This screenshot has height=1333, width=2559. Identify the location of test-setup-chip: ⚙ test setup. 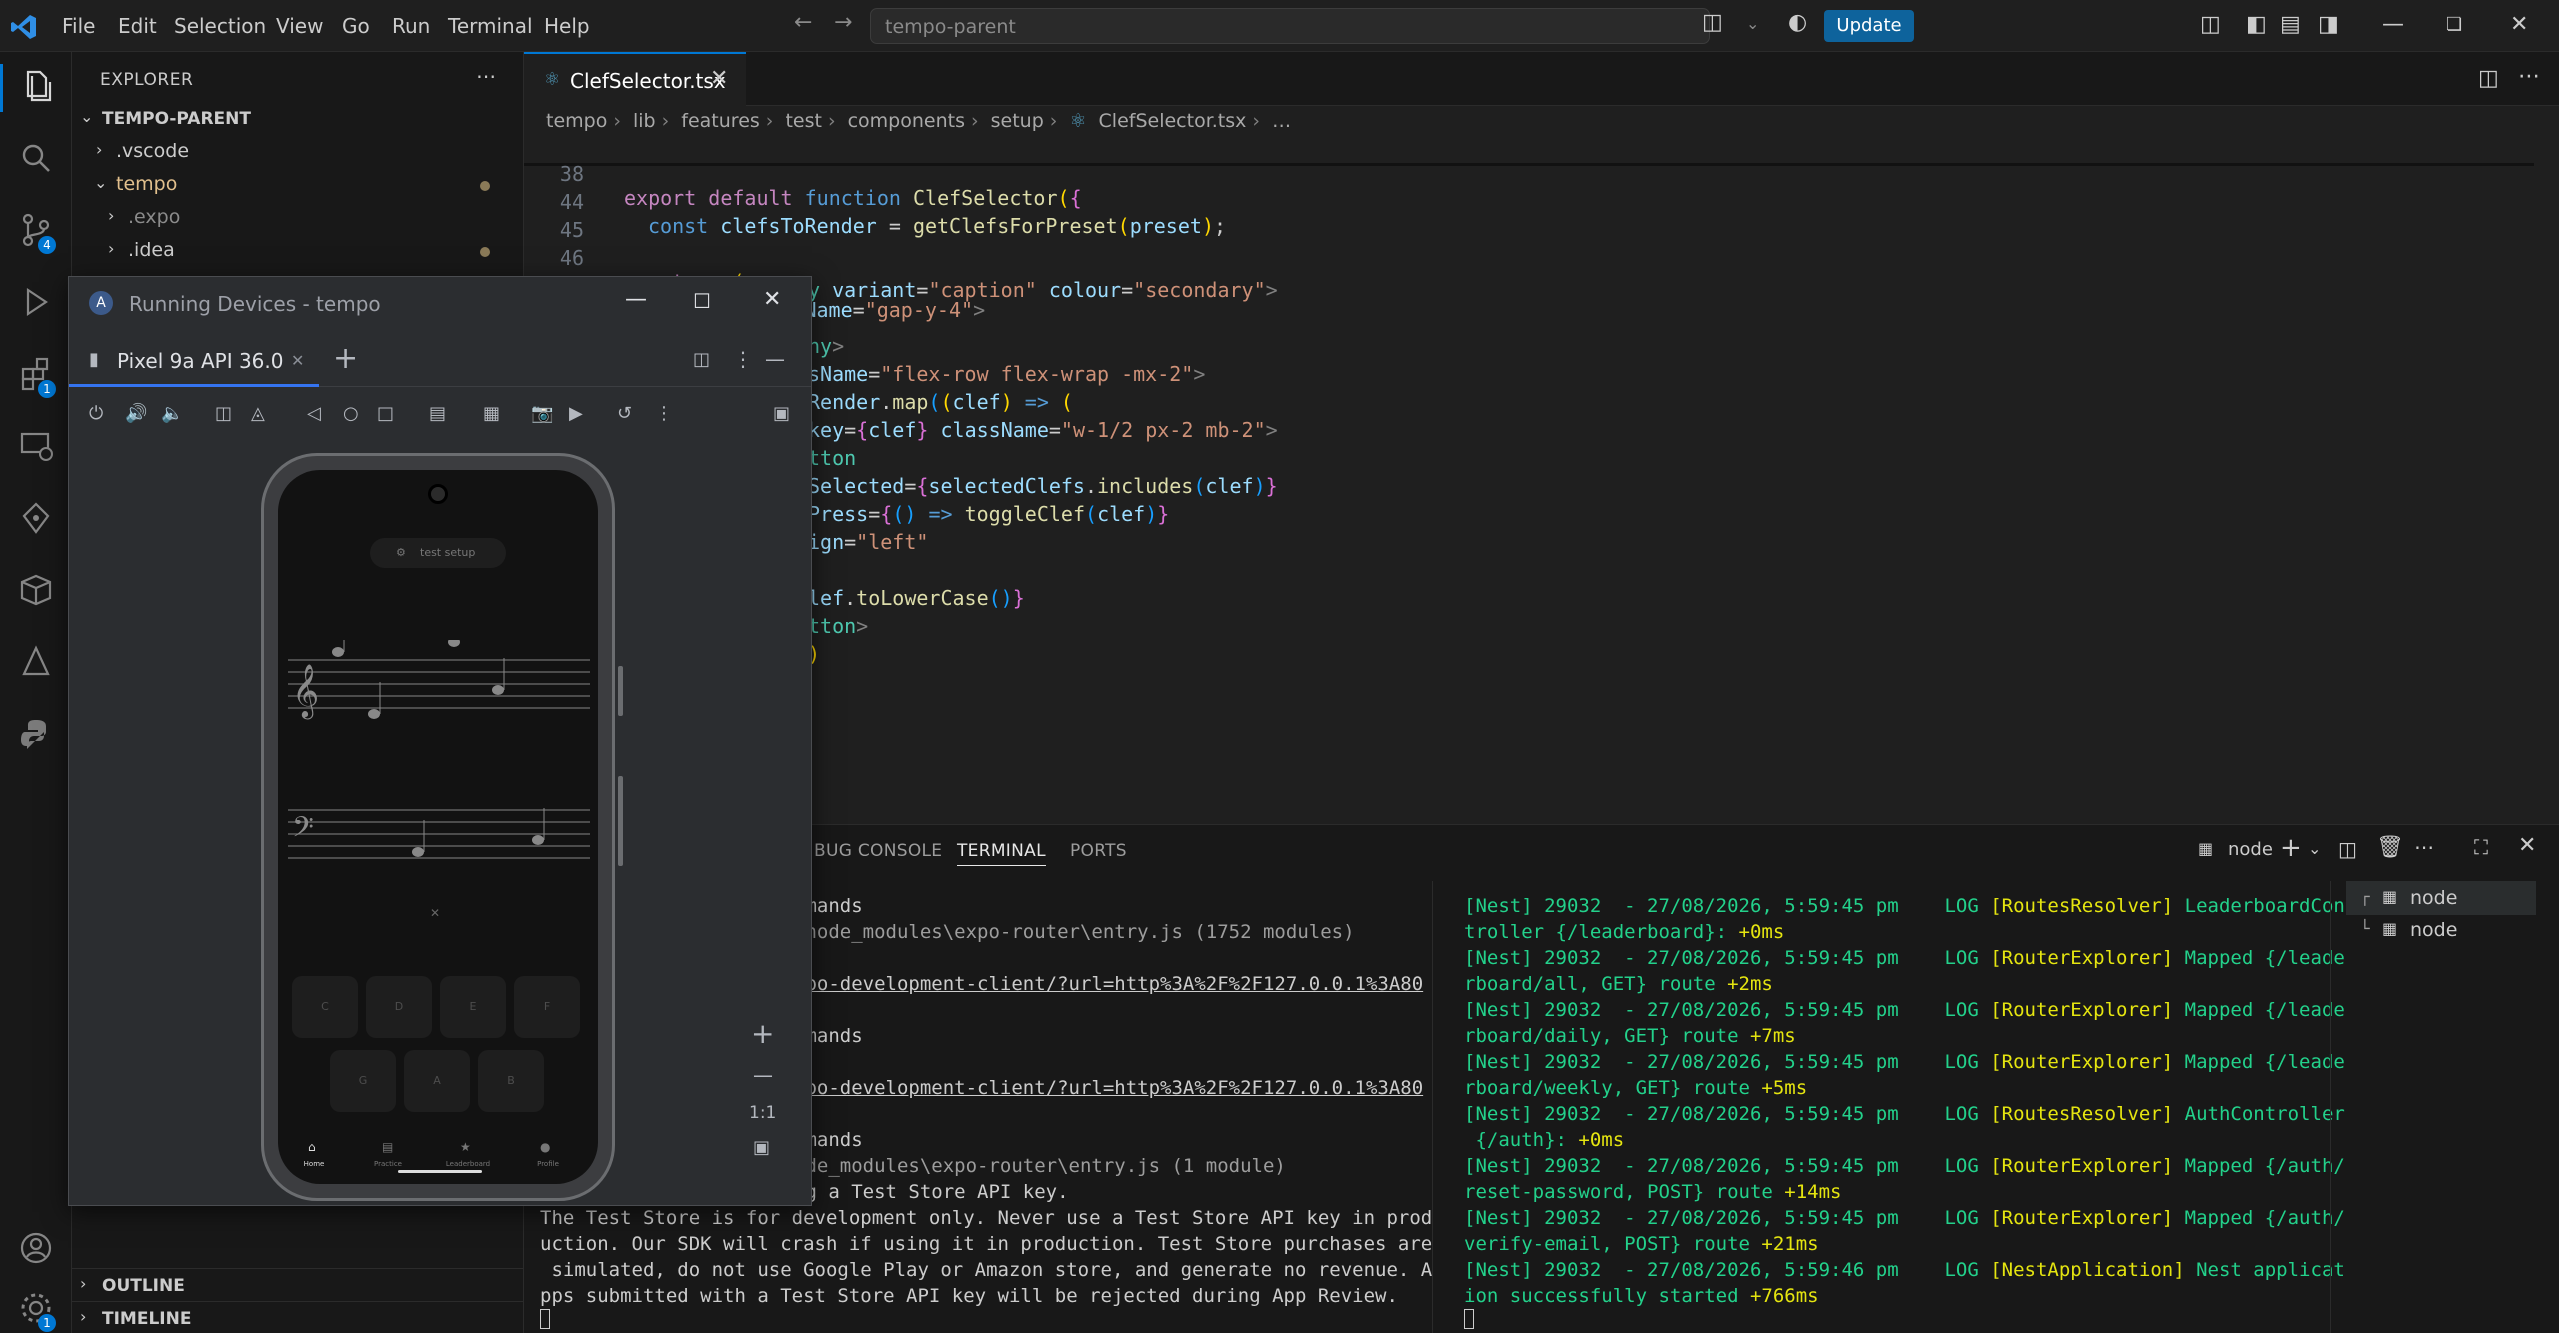
(438, 553).